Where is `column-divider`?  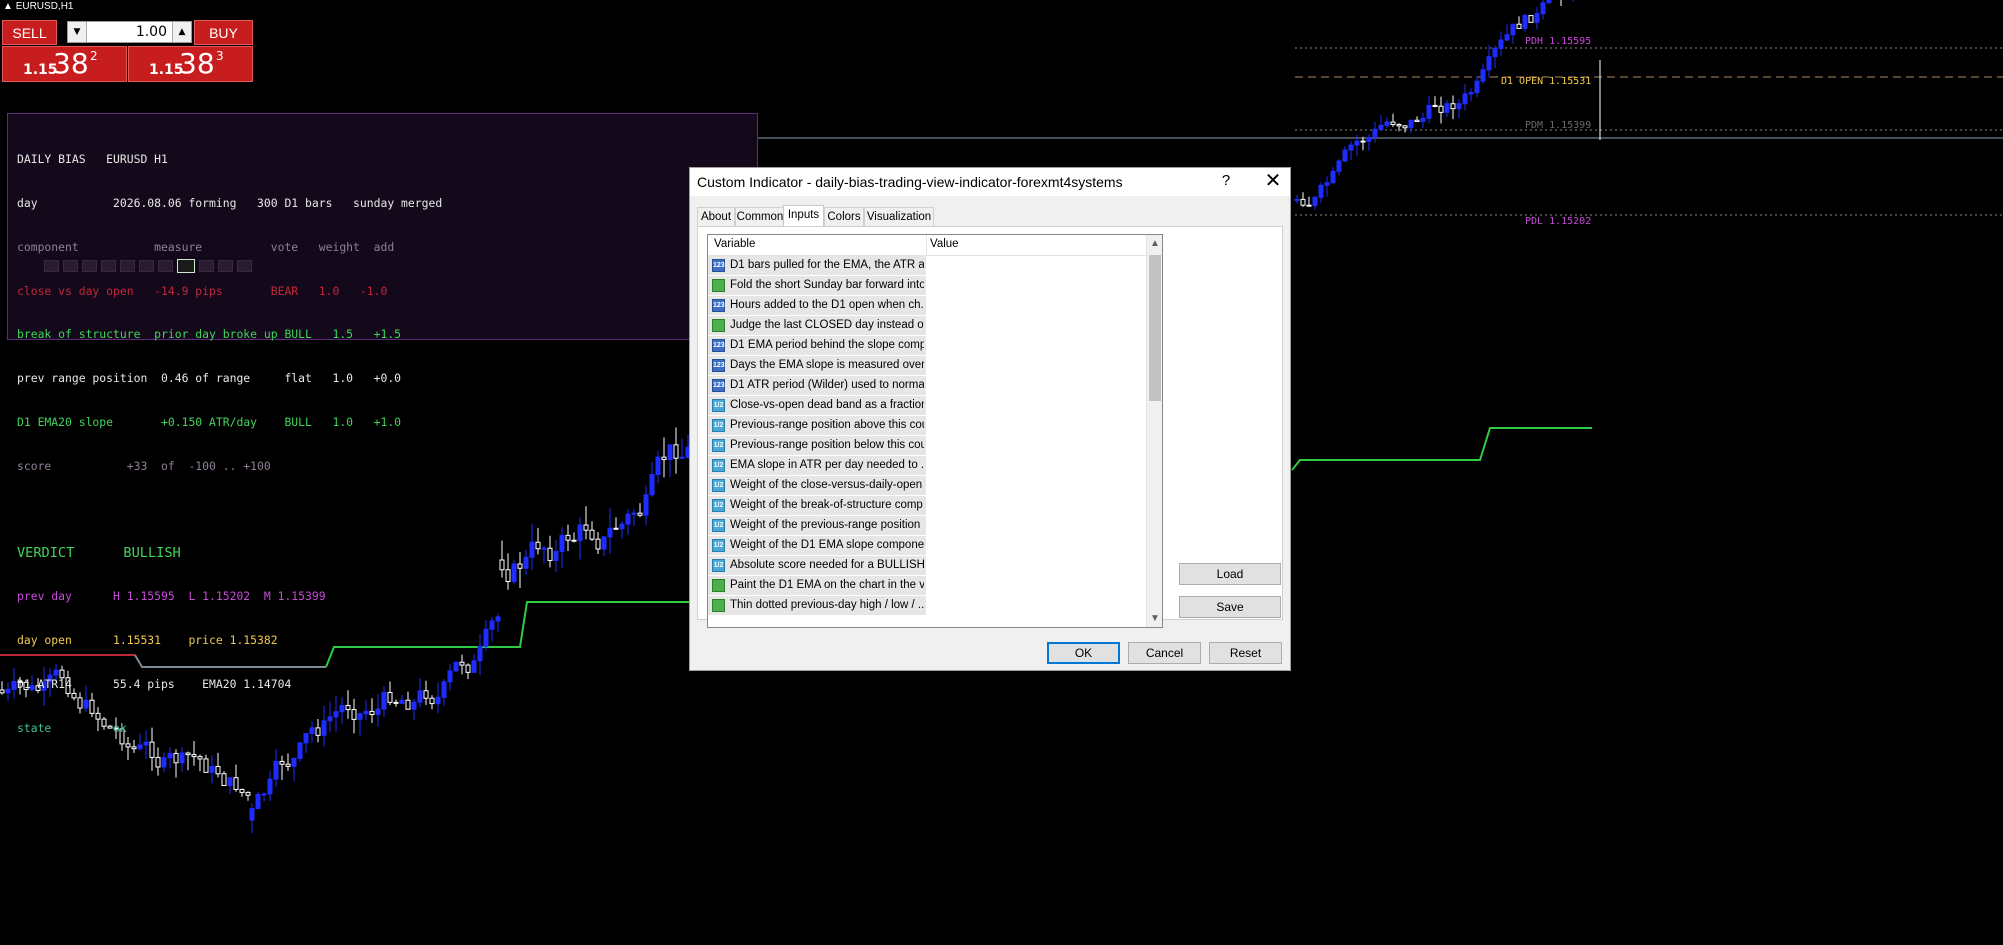 column-divider is located at coordinates (926, 245).